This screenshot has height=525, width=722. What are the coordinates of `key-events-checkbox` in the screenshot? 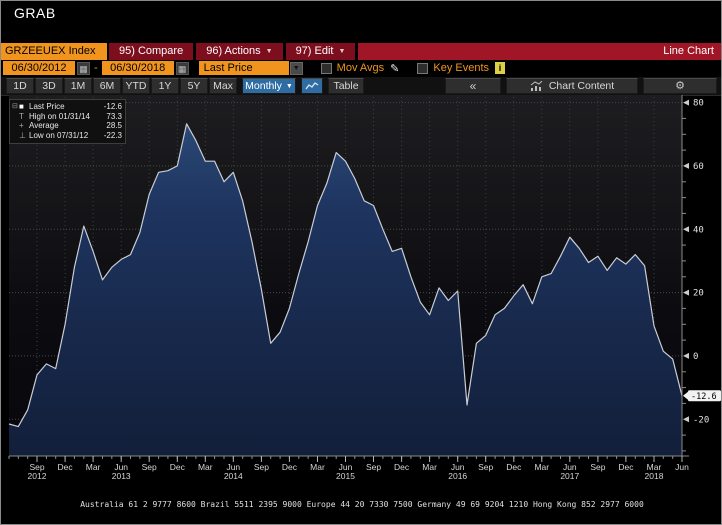 It's located at (423, 68).